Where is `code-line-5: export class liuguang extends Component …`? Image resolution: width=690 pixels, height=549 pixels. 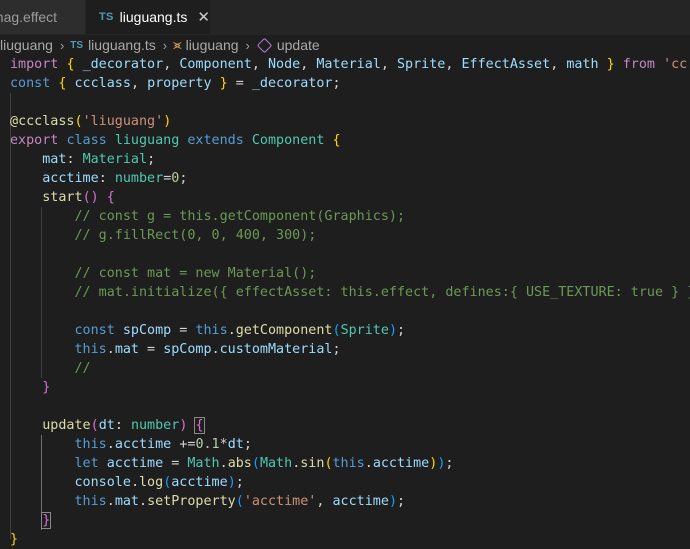 code-line-5: export class liuguang extends Component … is located at coordinates (175, 140).